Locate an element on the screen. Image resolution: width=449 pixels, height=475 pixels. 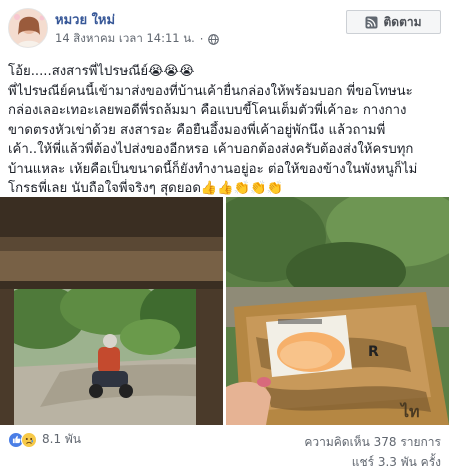
globe-icon is located at coordinates (214, 39).